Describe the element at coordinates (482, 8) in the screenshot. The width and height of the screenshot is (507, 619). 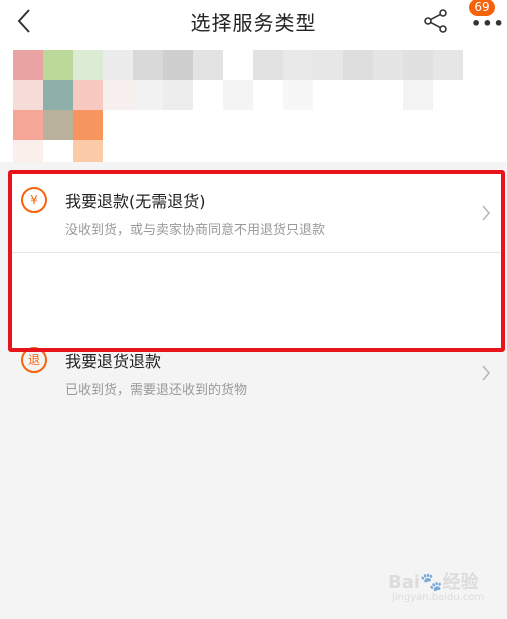
I see `notification-badge: 69` at that location.